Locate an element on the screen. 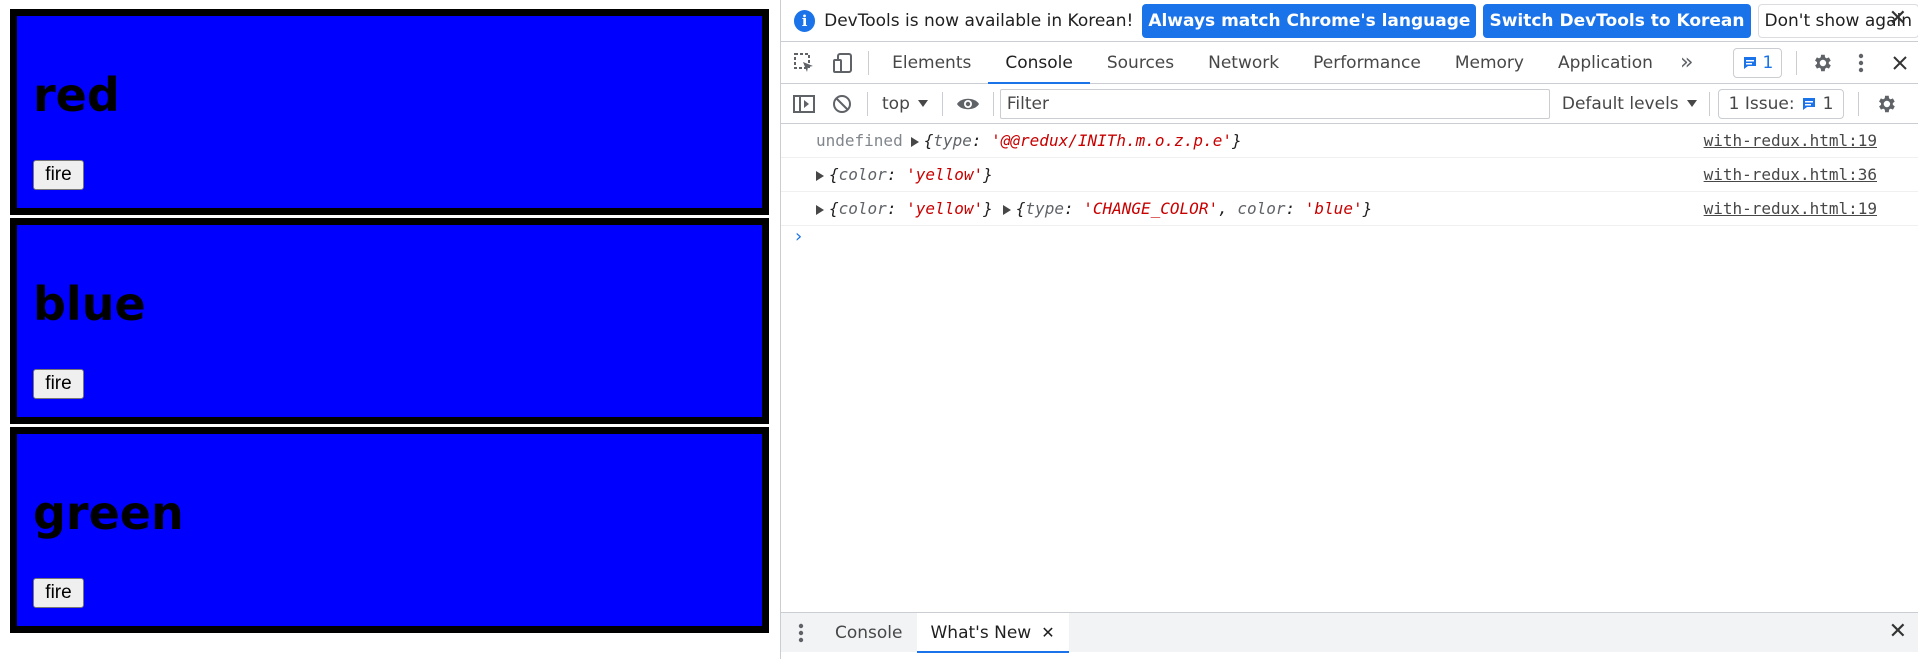 This screenshot has height=659, width=1918. console-filterbar: top Default levels 1 Issue: 1 is located at coordinates (1349, 104).